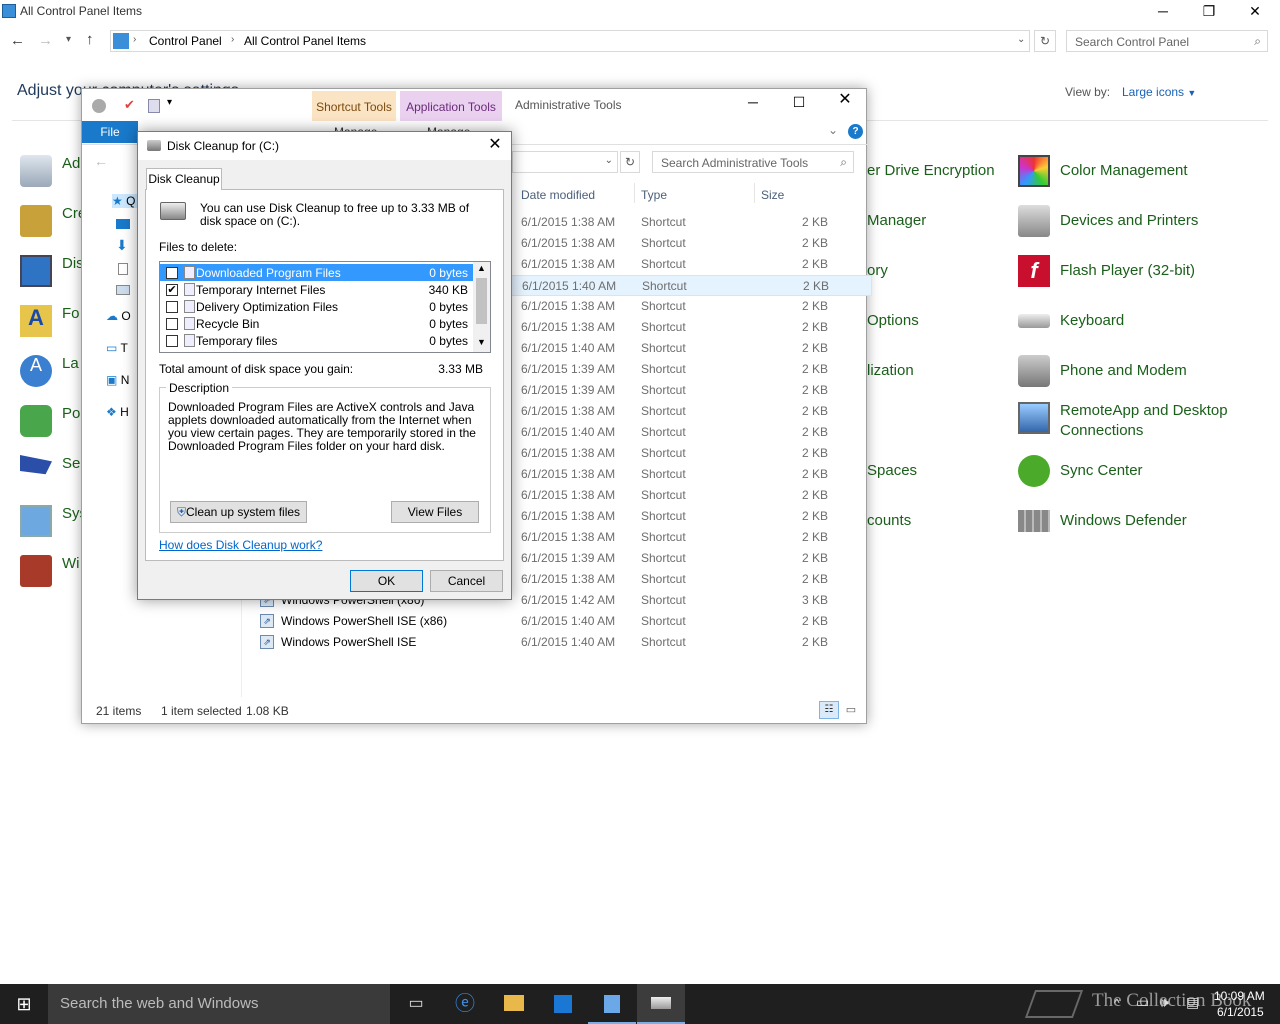 The height and width of the screenshot is (1024, 1280). What do you see at coordinates (90, 39) in the screenshot?
I see `up-button: ↑` at bounding box center [90, 39].